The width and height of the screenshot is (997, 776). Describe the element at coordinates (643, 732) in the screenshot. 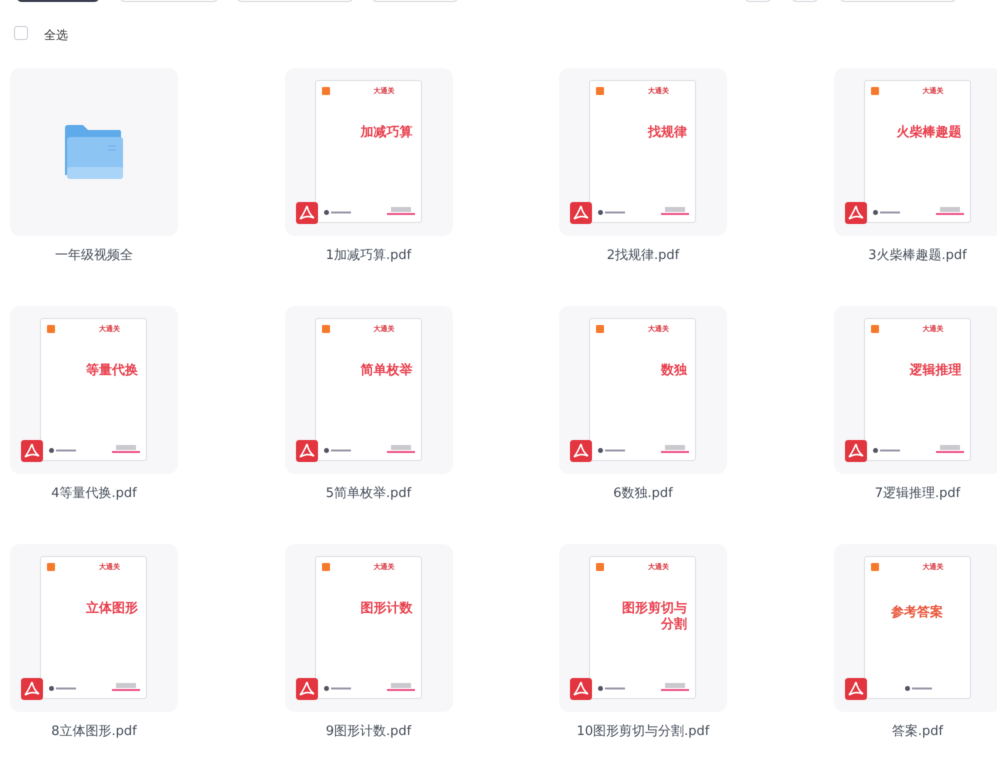

I see `file-name: 10图形剪切与分割.pdf` at that location.